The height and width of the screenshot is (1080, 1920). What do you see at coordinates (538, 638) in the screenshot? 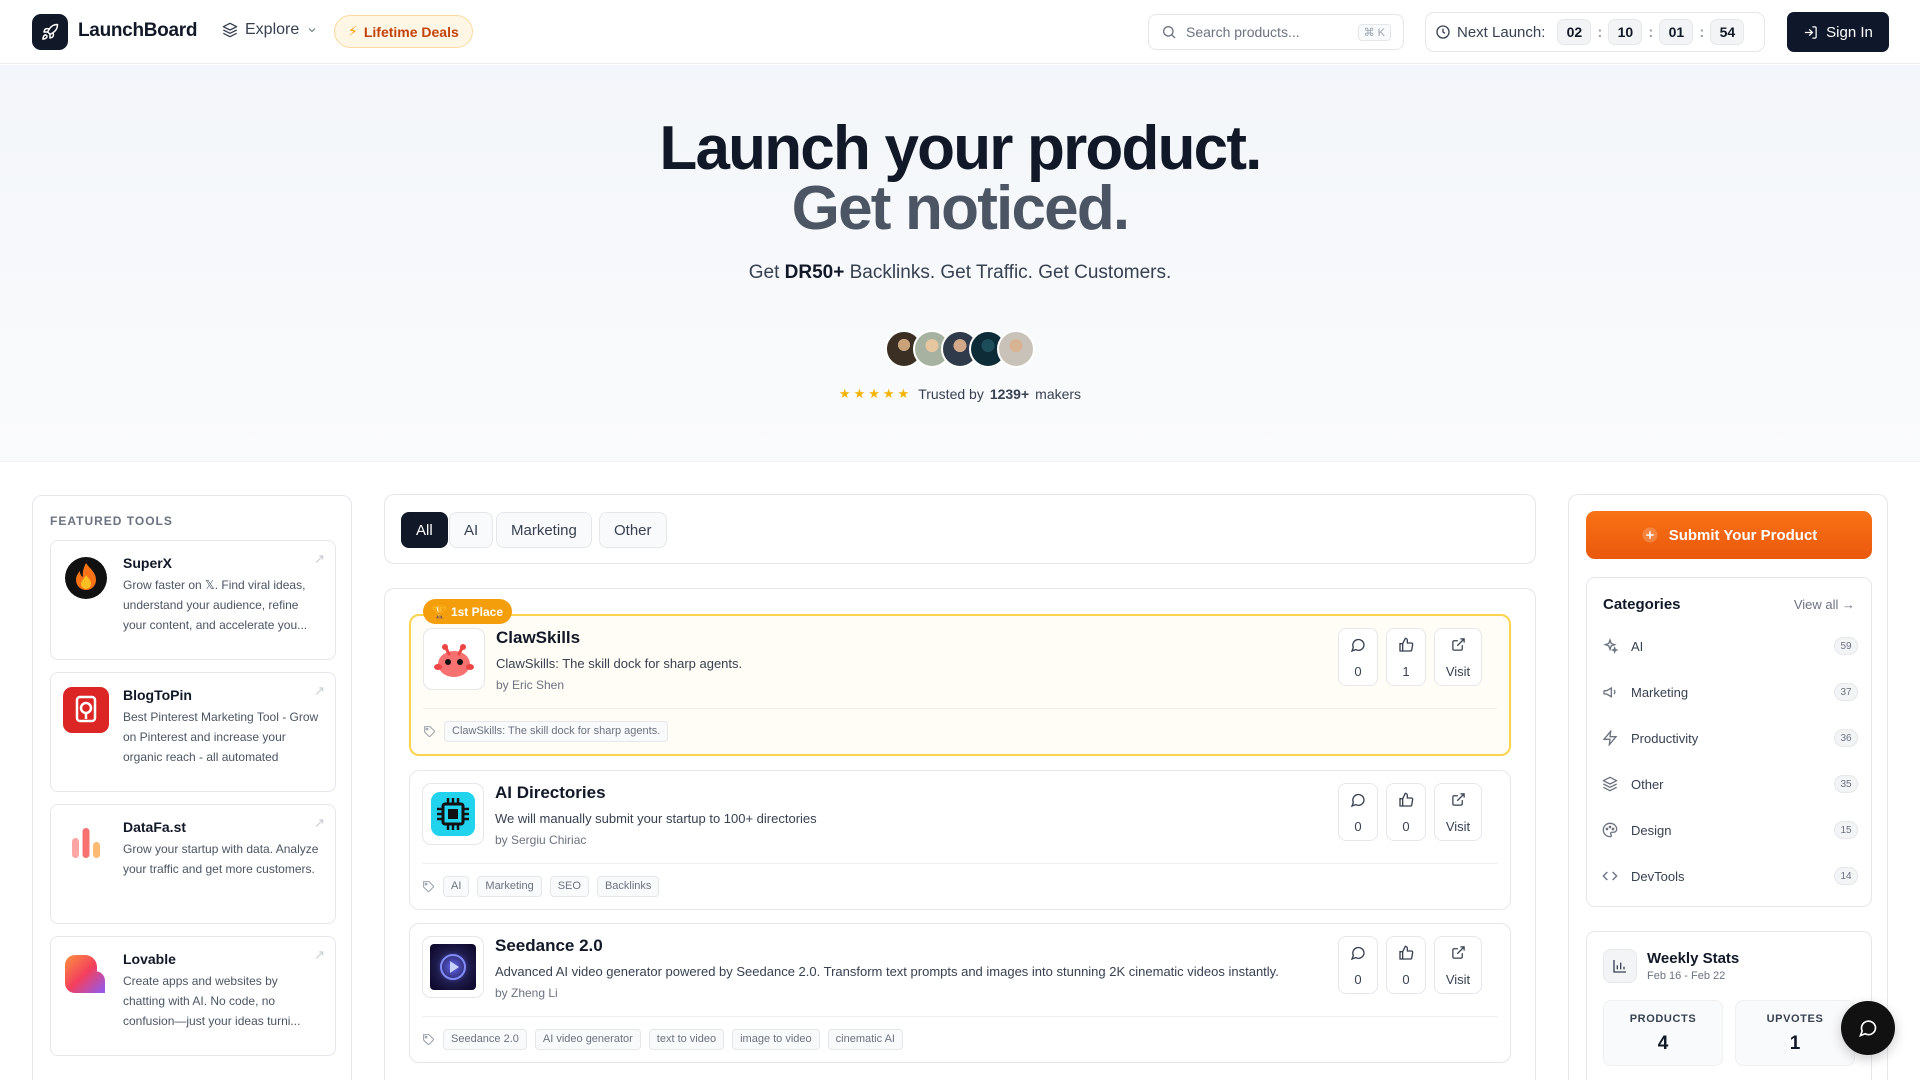
I see `product-name: ClawSkills` at bounding box center [538, 638].